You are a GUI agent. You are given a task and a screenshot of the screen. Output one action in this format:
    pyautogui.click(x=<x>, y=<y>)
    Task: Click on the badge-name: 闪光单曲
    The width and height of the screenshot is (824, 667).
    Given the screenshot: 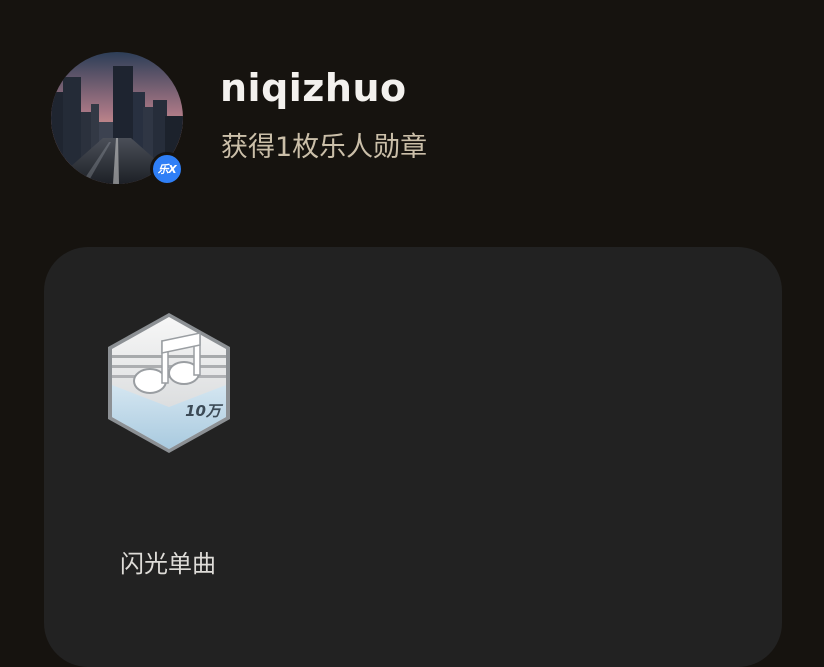 What is the action you would take?
    pyautogui.click(x=168, y=564)
    